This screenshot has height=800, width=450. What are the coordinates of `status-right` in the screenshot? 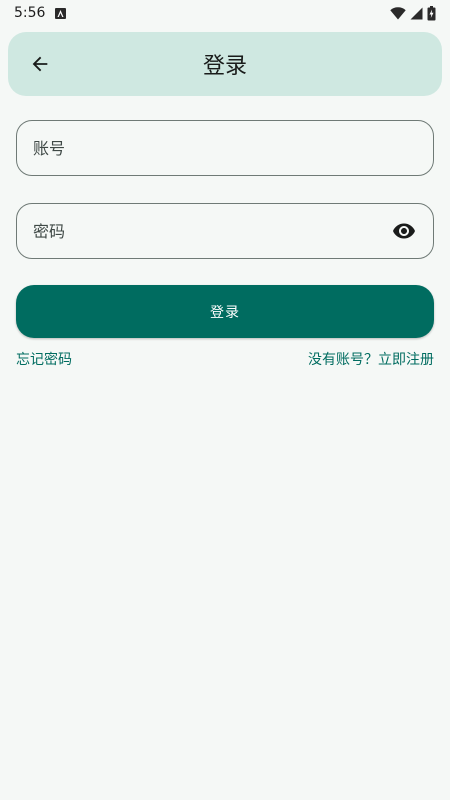 It's located at (413, 13).